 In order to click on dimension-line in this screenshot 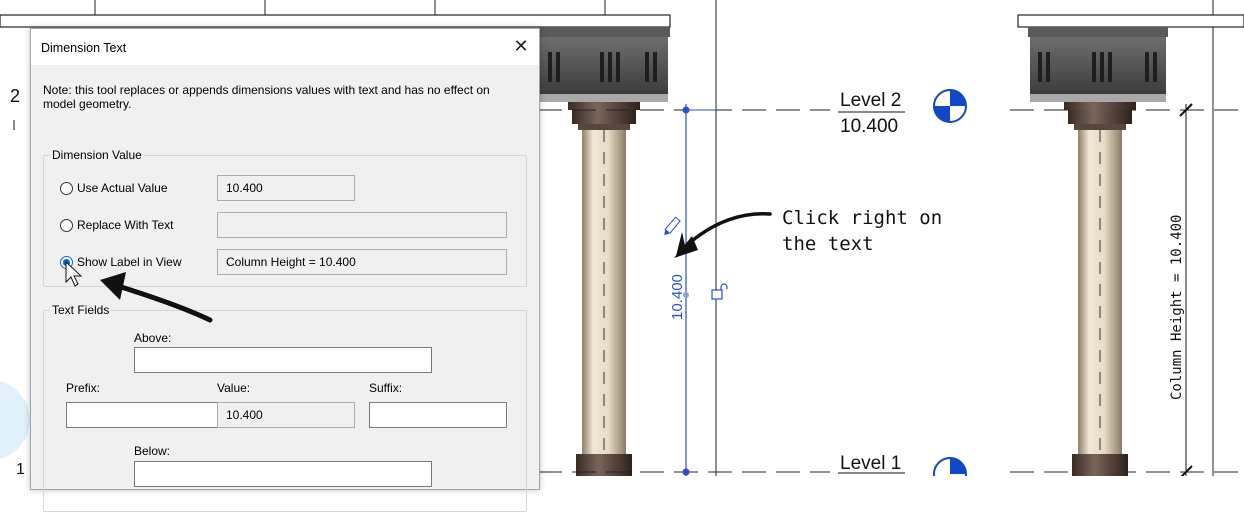, I will do `click(699, 290)`.